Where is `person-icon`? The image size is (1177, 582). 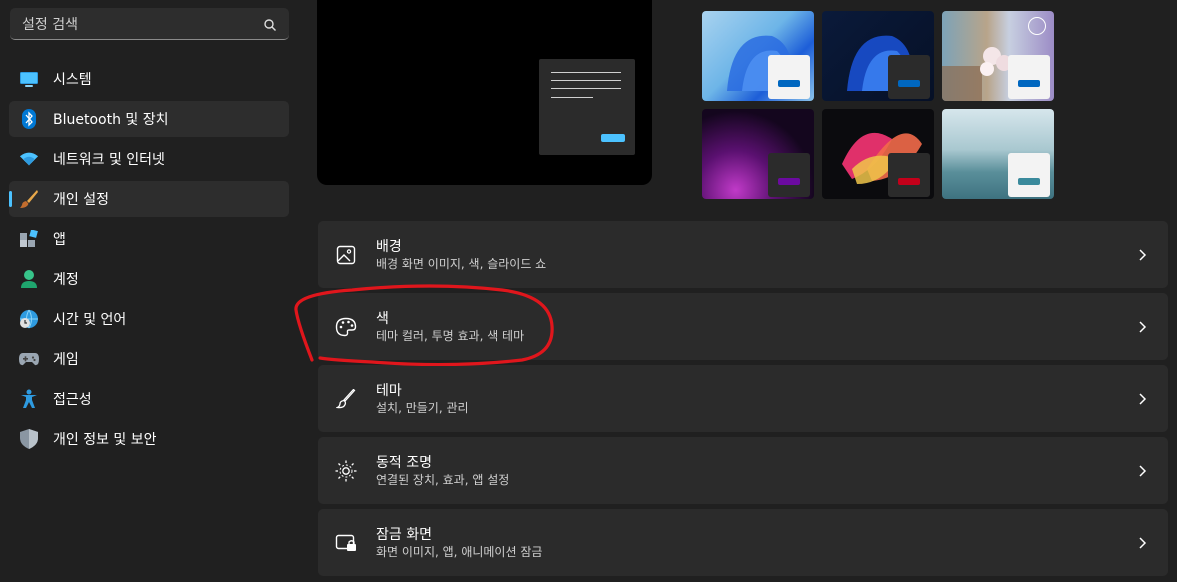 person-icon is located at coordinates (29, 279).